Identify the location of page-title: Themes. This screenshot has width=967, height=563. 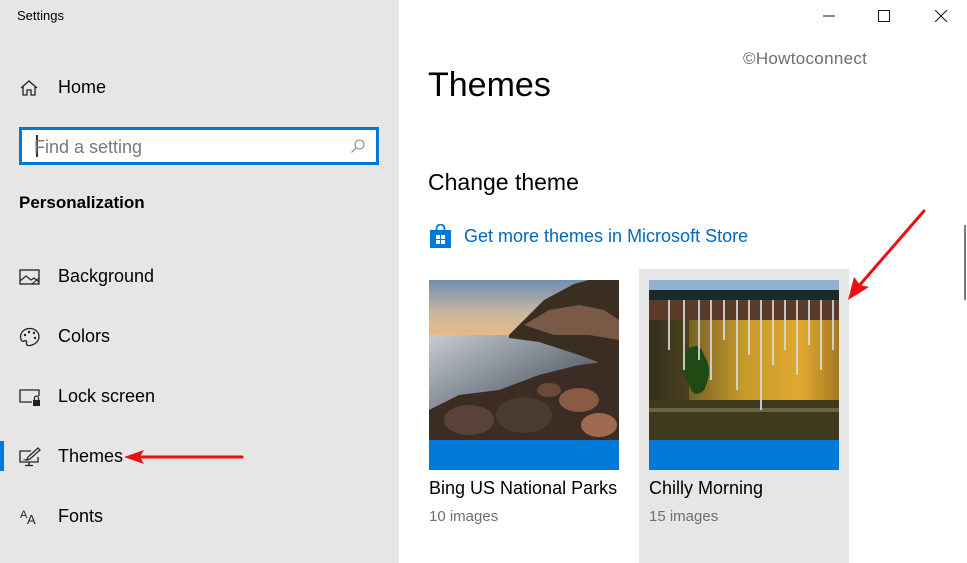
(489, 85).